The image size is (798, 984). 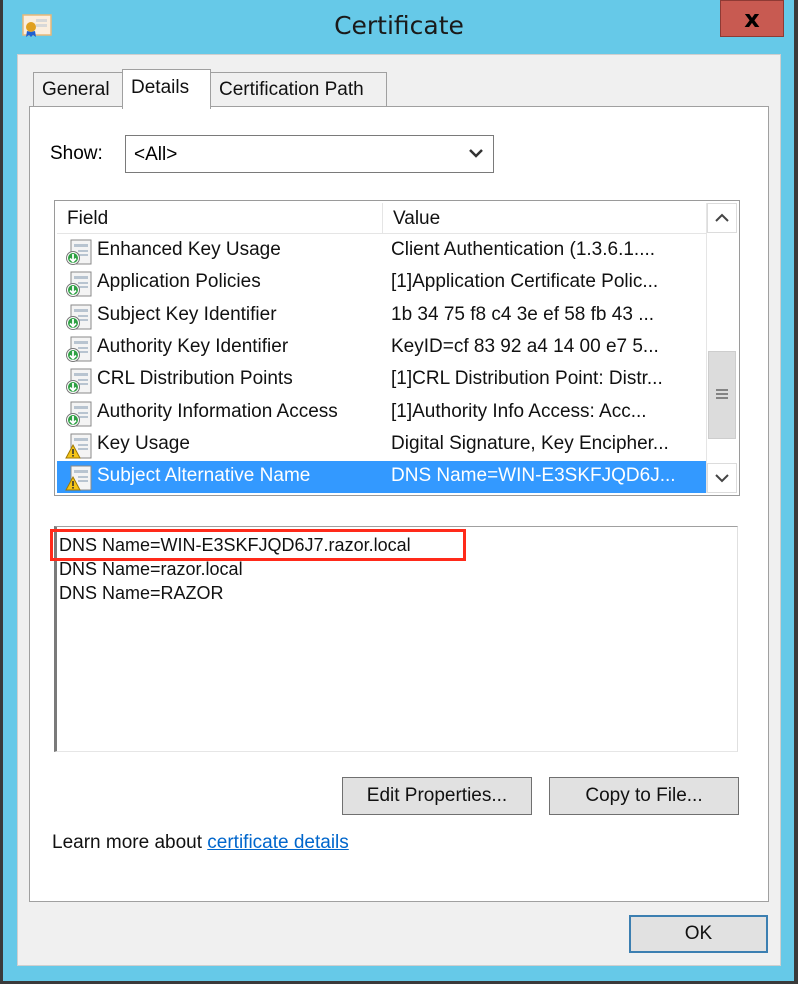 What do you see at coordinates (278, 842) in the screenshot?
I see `certificate-details-link: certificate details` at bounding box center [278, 842].